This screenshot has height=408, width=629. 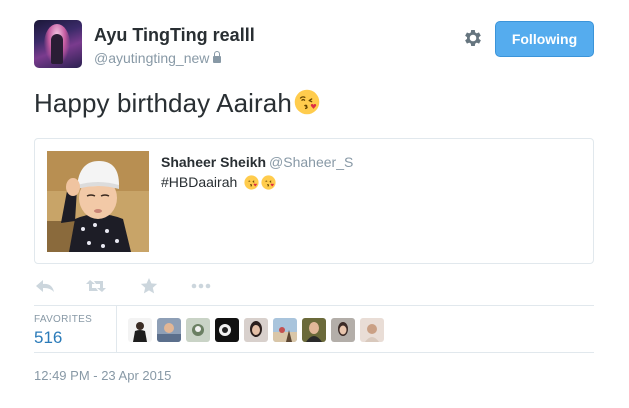 I want to click on favoriters-avatars, so click(x=256, y=330).